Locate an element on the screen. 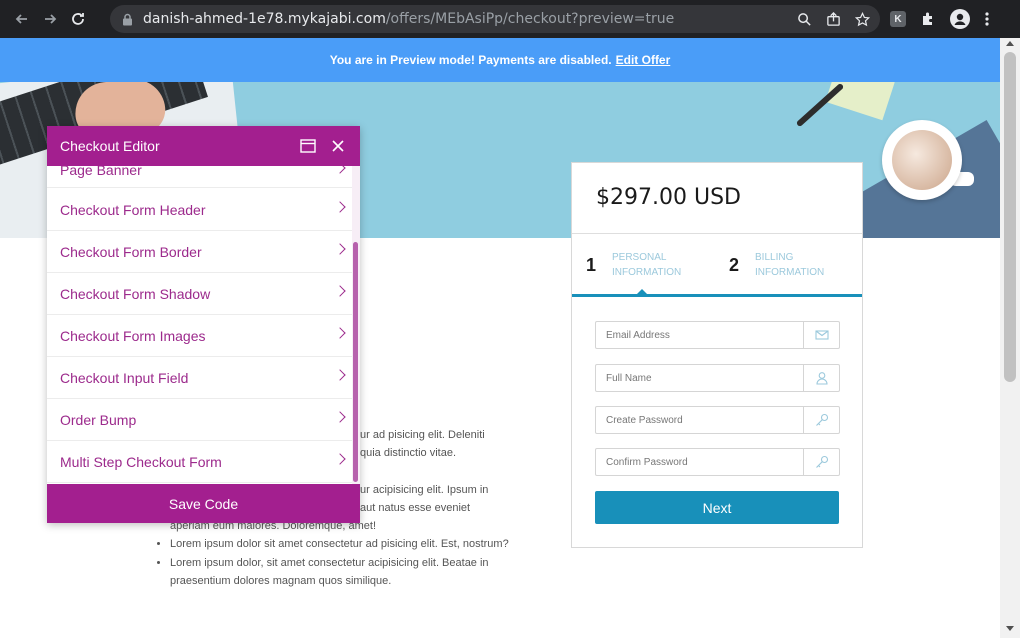 This screenshot has height=638, width=1020. editor-item-checkout-form-shadow: Checkout Form Shadow is located at coordinates (199, 294).